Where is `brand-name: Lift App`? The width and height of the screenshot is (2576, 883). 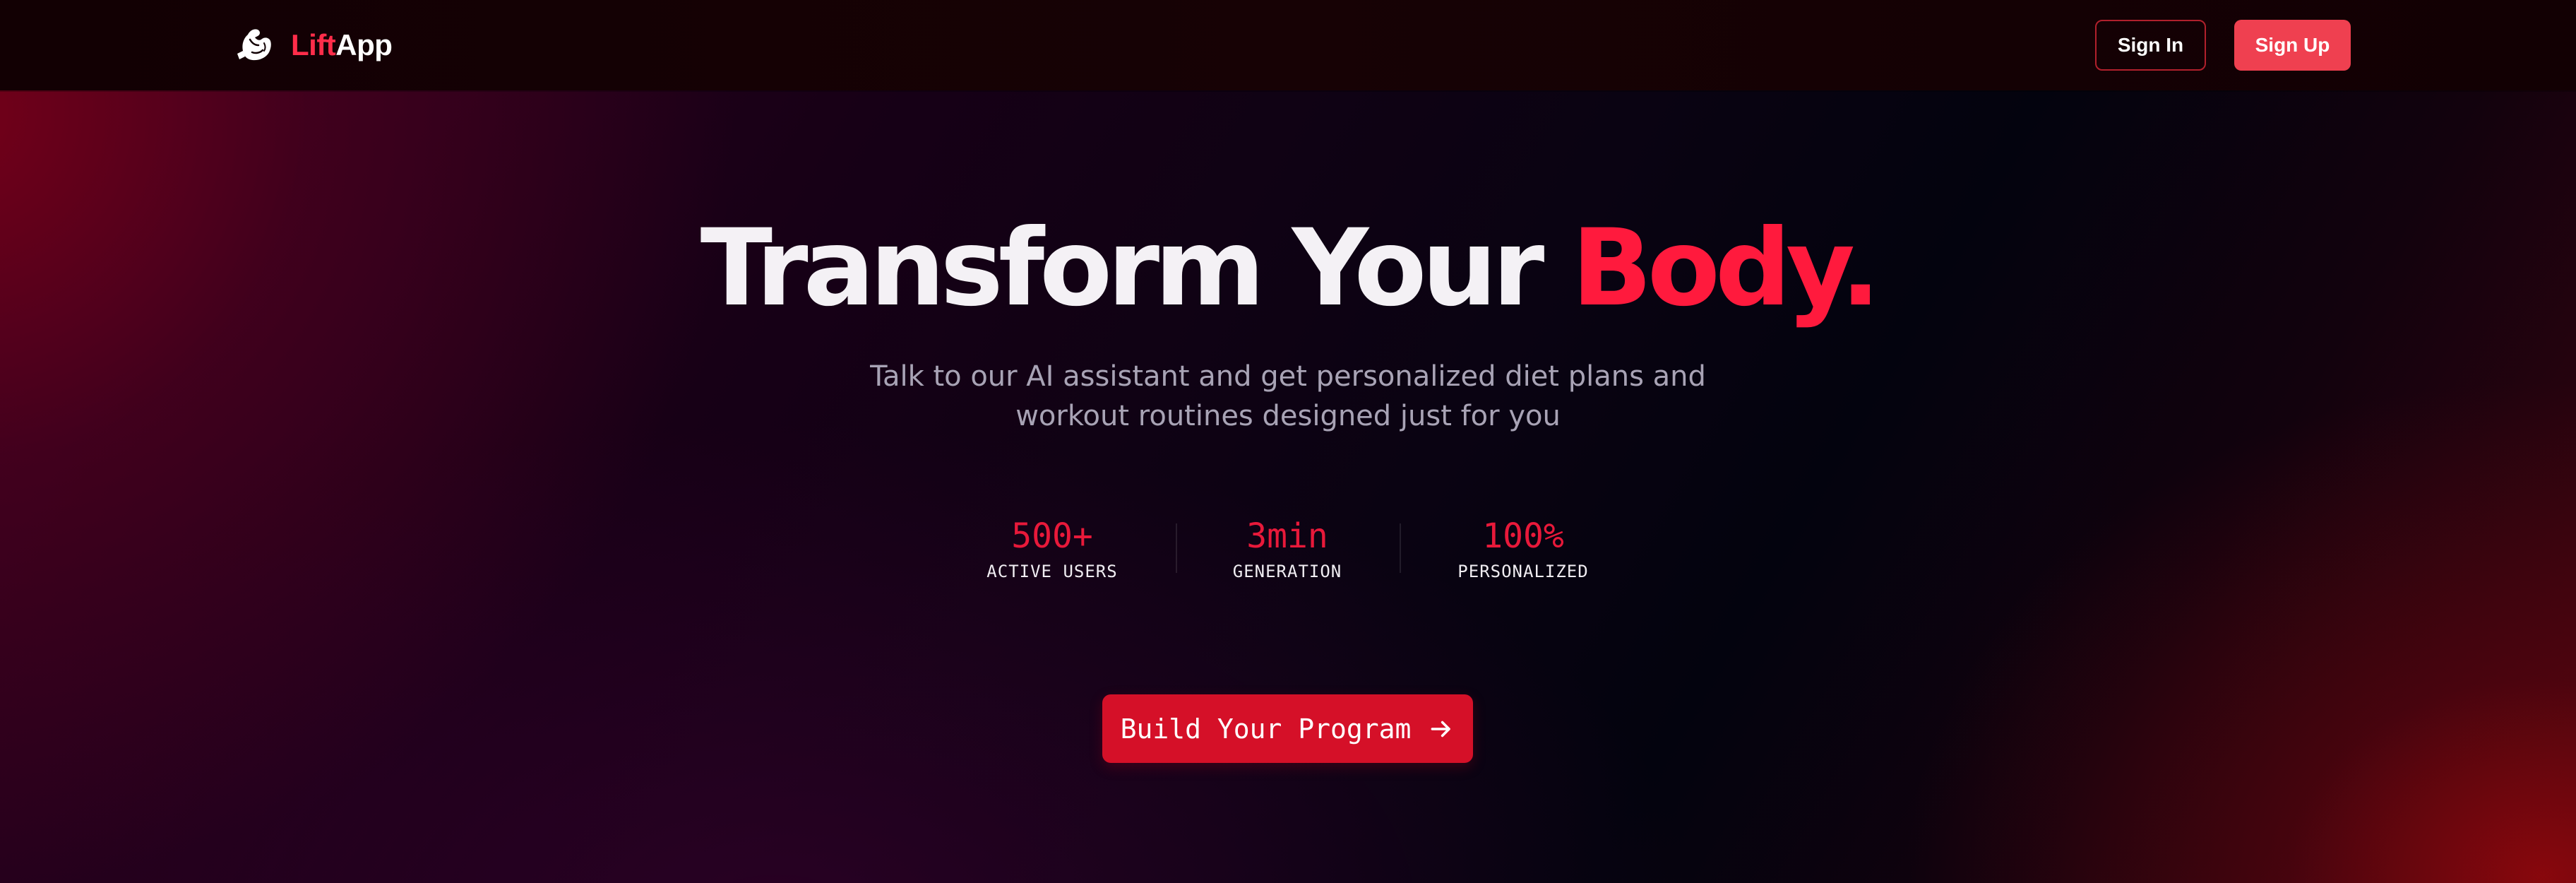
brand-name: Lift App is located at coordinates (342, 44).